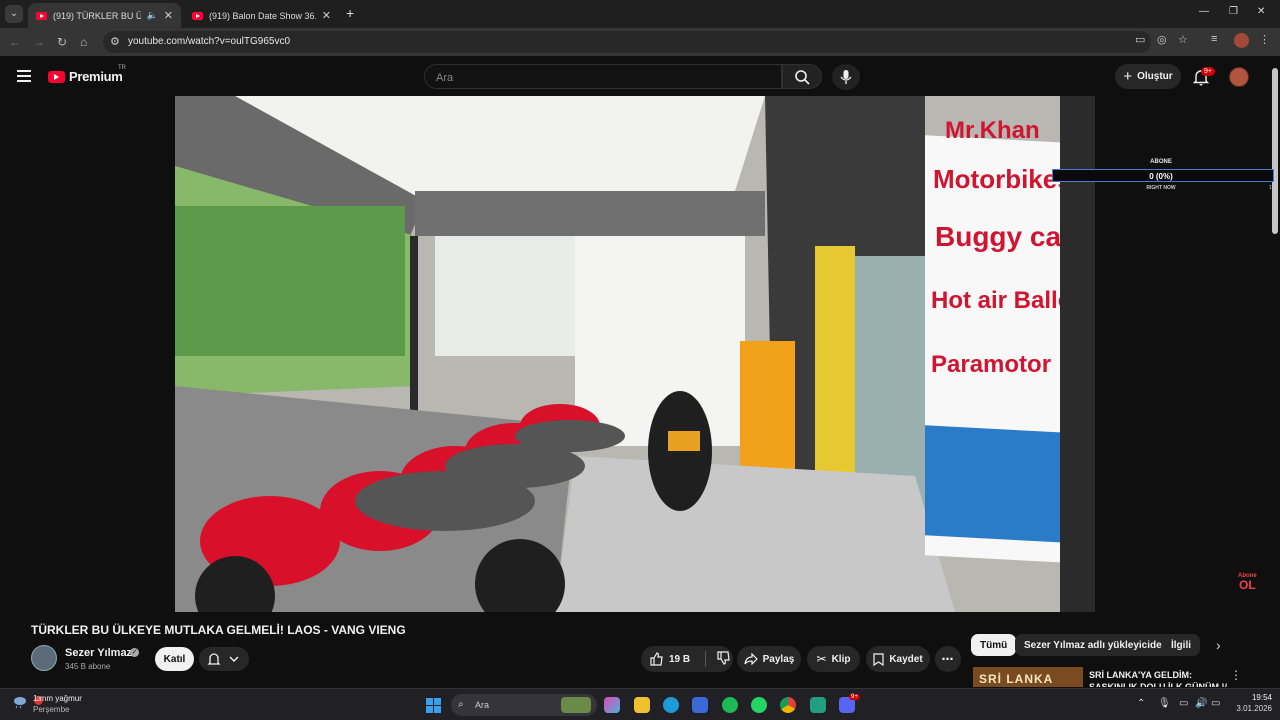  What do you see at coordinates (24, 76) in the screenshot?
I see `hamburger-menu-icon` at bounding box center [24, 76].